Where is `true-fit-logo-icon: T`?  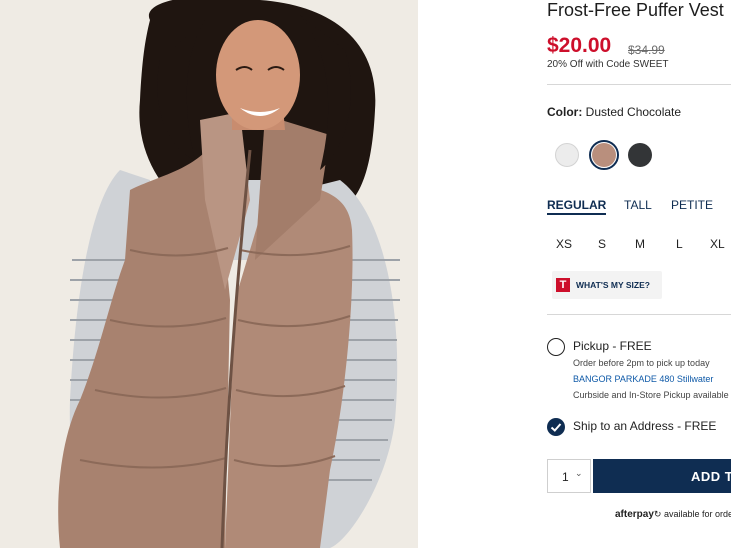 true-fit-logo-icon: T is located at coordinates (563, 285).